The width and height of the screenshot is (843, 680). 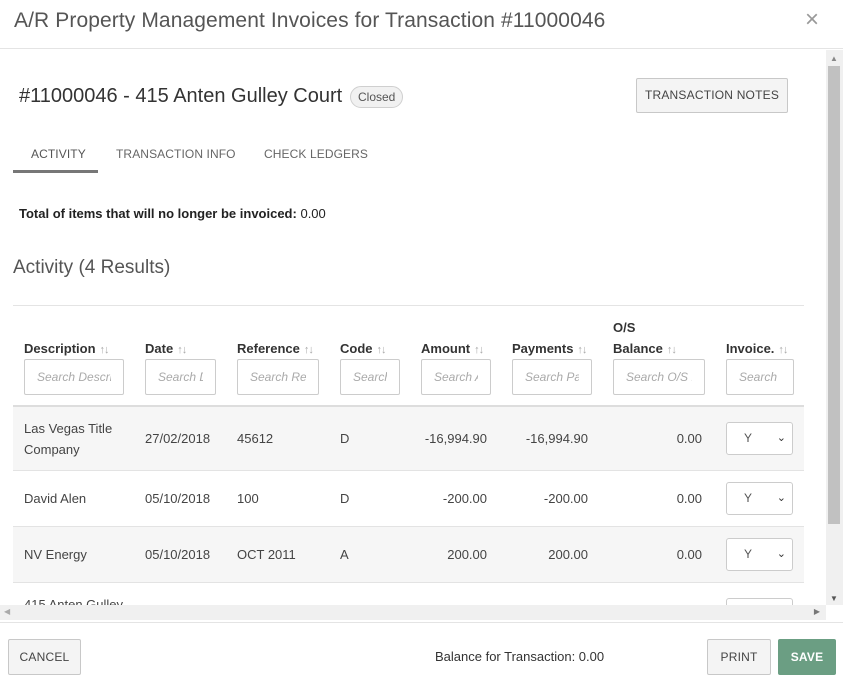 What do you see at coordinates (266, 554) in the screenshot?
I see `cell-reference: OCT 2011` at bounding box center [266, 554].